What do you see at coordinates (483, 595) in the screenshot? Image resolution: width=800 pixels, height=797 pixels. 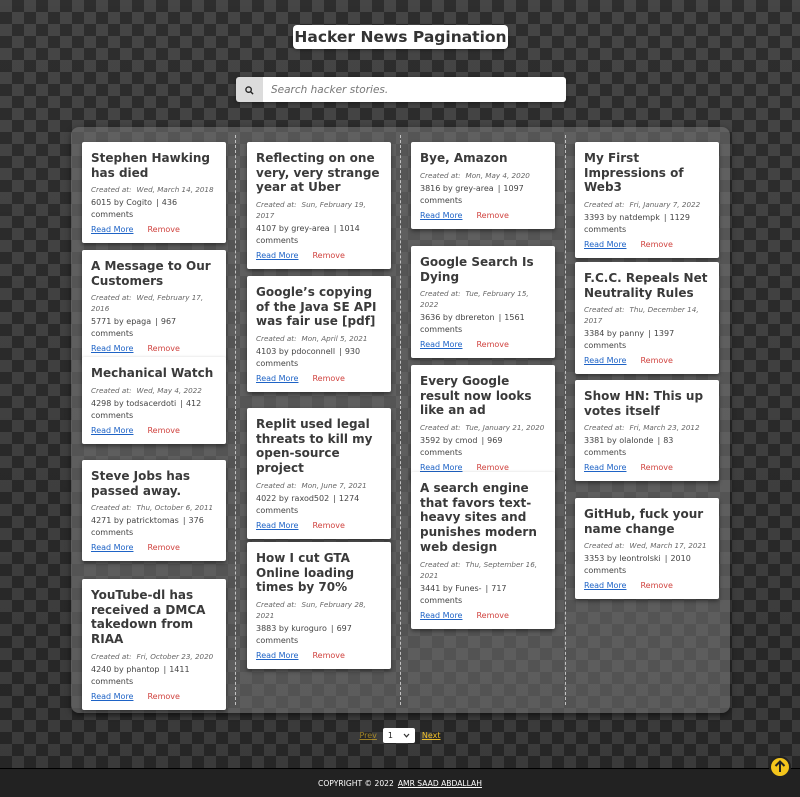 I see `story-meta: 3441 by Funes- | 717 comments` at bounding box center [483, 595].